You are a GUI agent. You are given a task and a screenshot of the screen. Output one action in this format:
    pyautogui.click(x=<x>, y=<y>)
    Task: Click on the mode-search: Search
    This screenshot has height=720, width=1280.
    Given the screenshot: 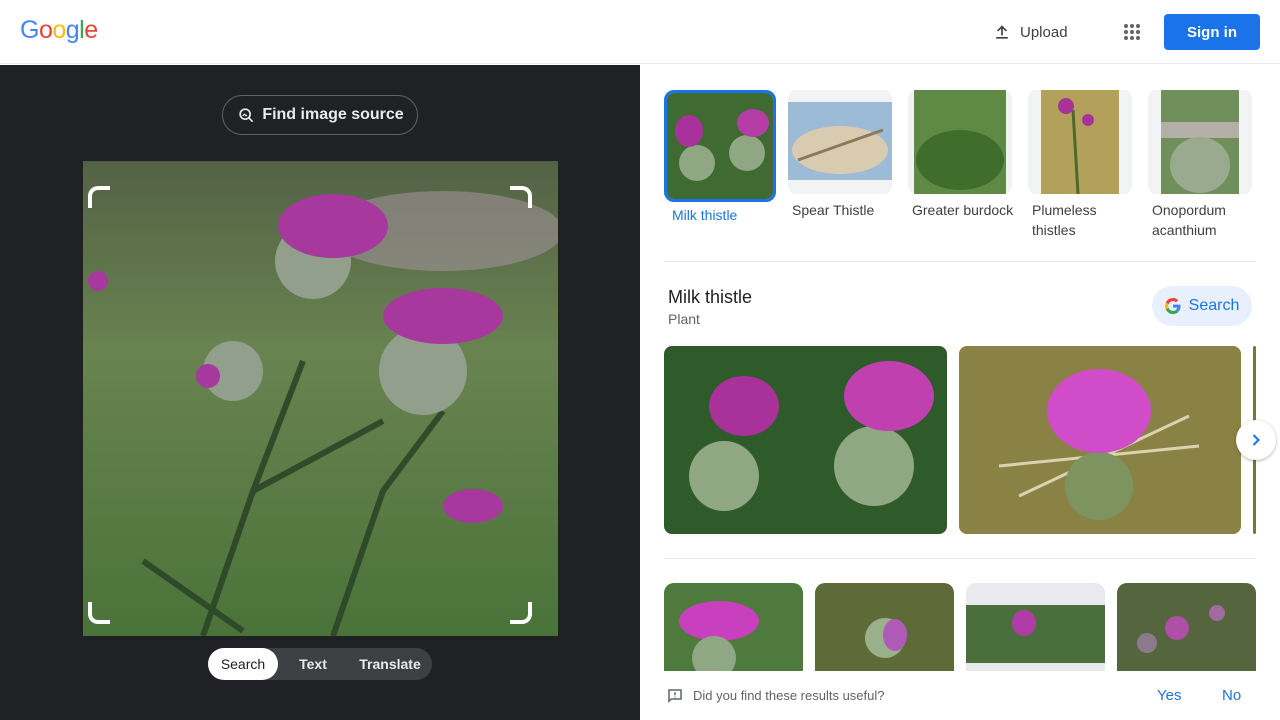 What is the action you would take?
    pyautogui.click(x=243, y=664)
    